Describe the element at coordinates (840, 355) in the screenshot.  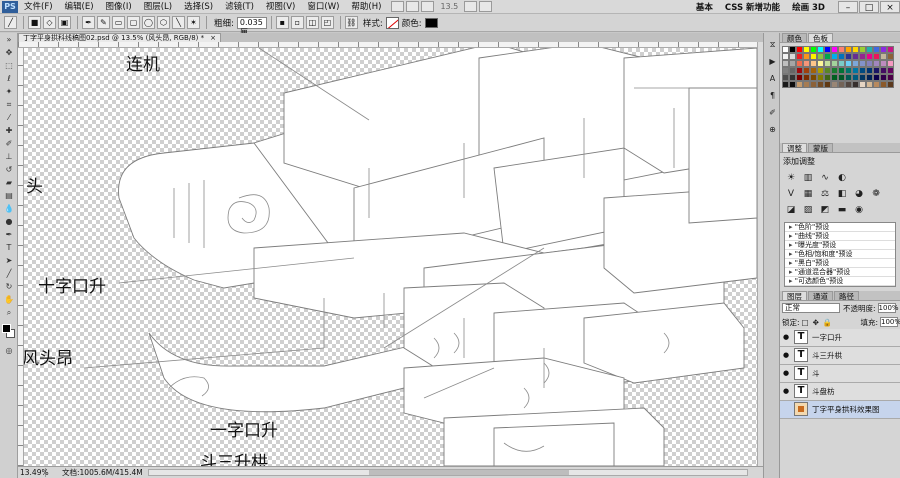
I see `layer-row: ● T 斗三升栱` at that location.